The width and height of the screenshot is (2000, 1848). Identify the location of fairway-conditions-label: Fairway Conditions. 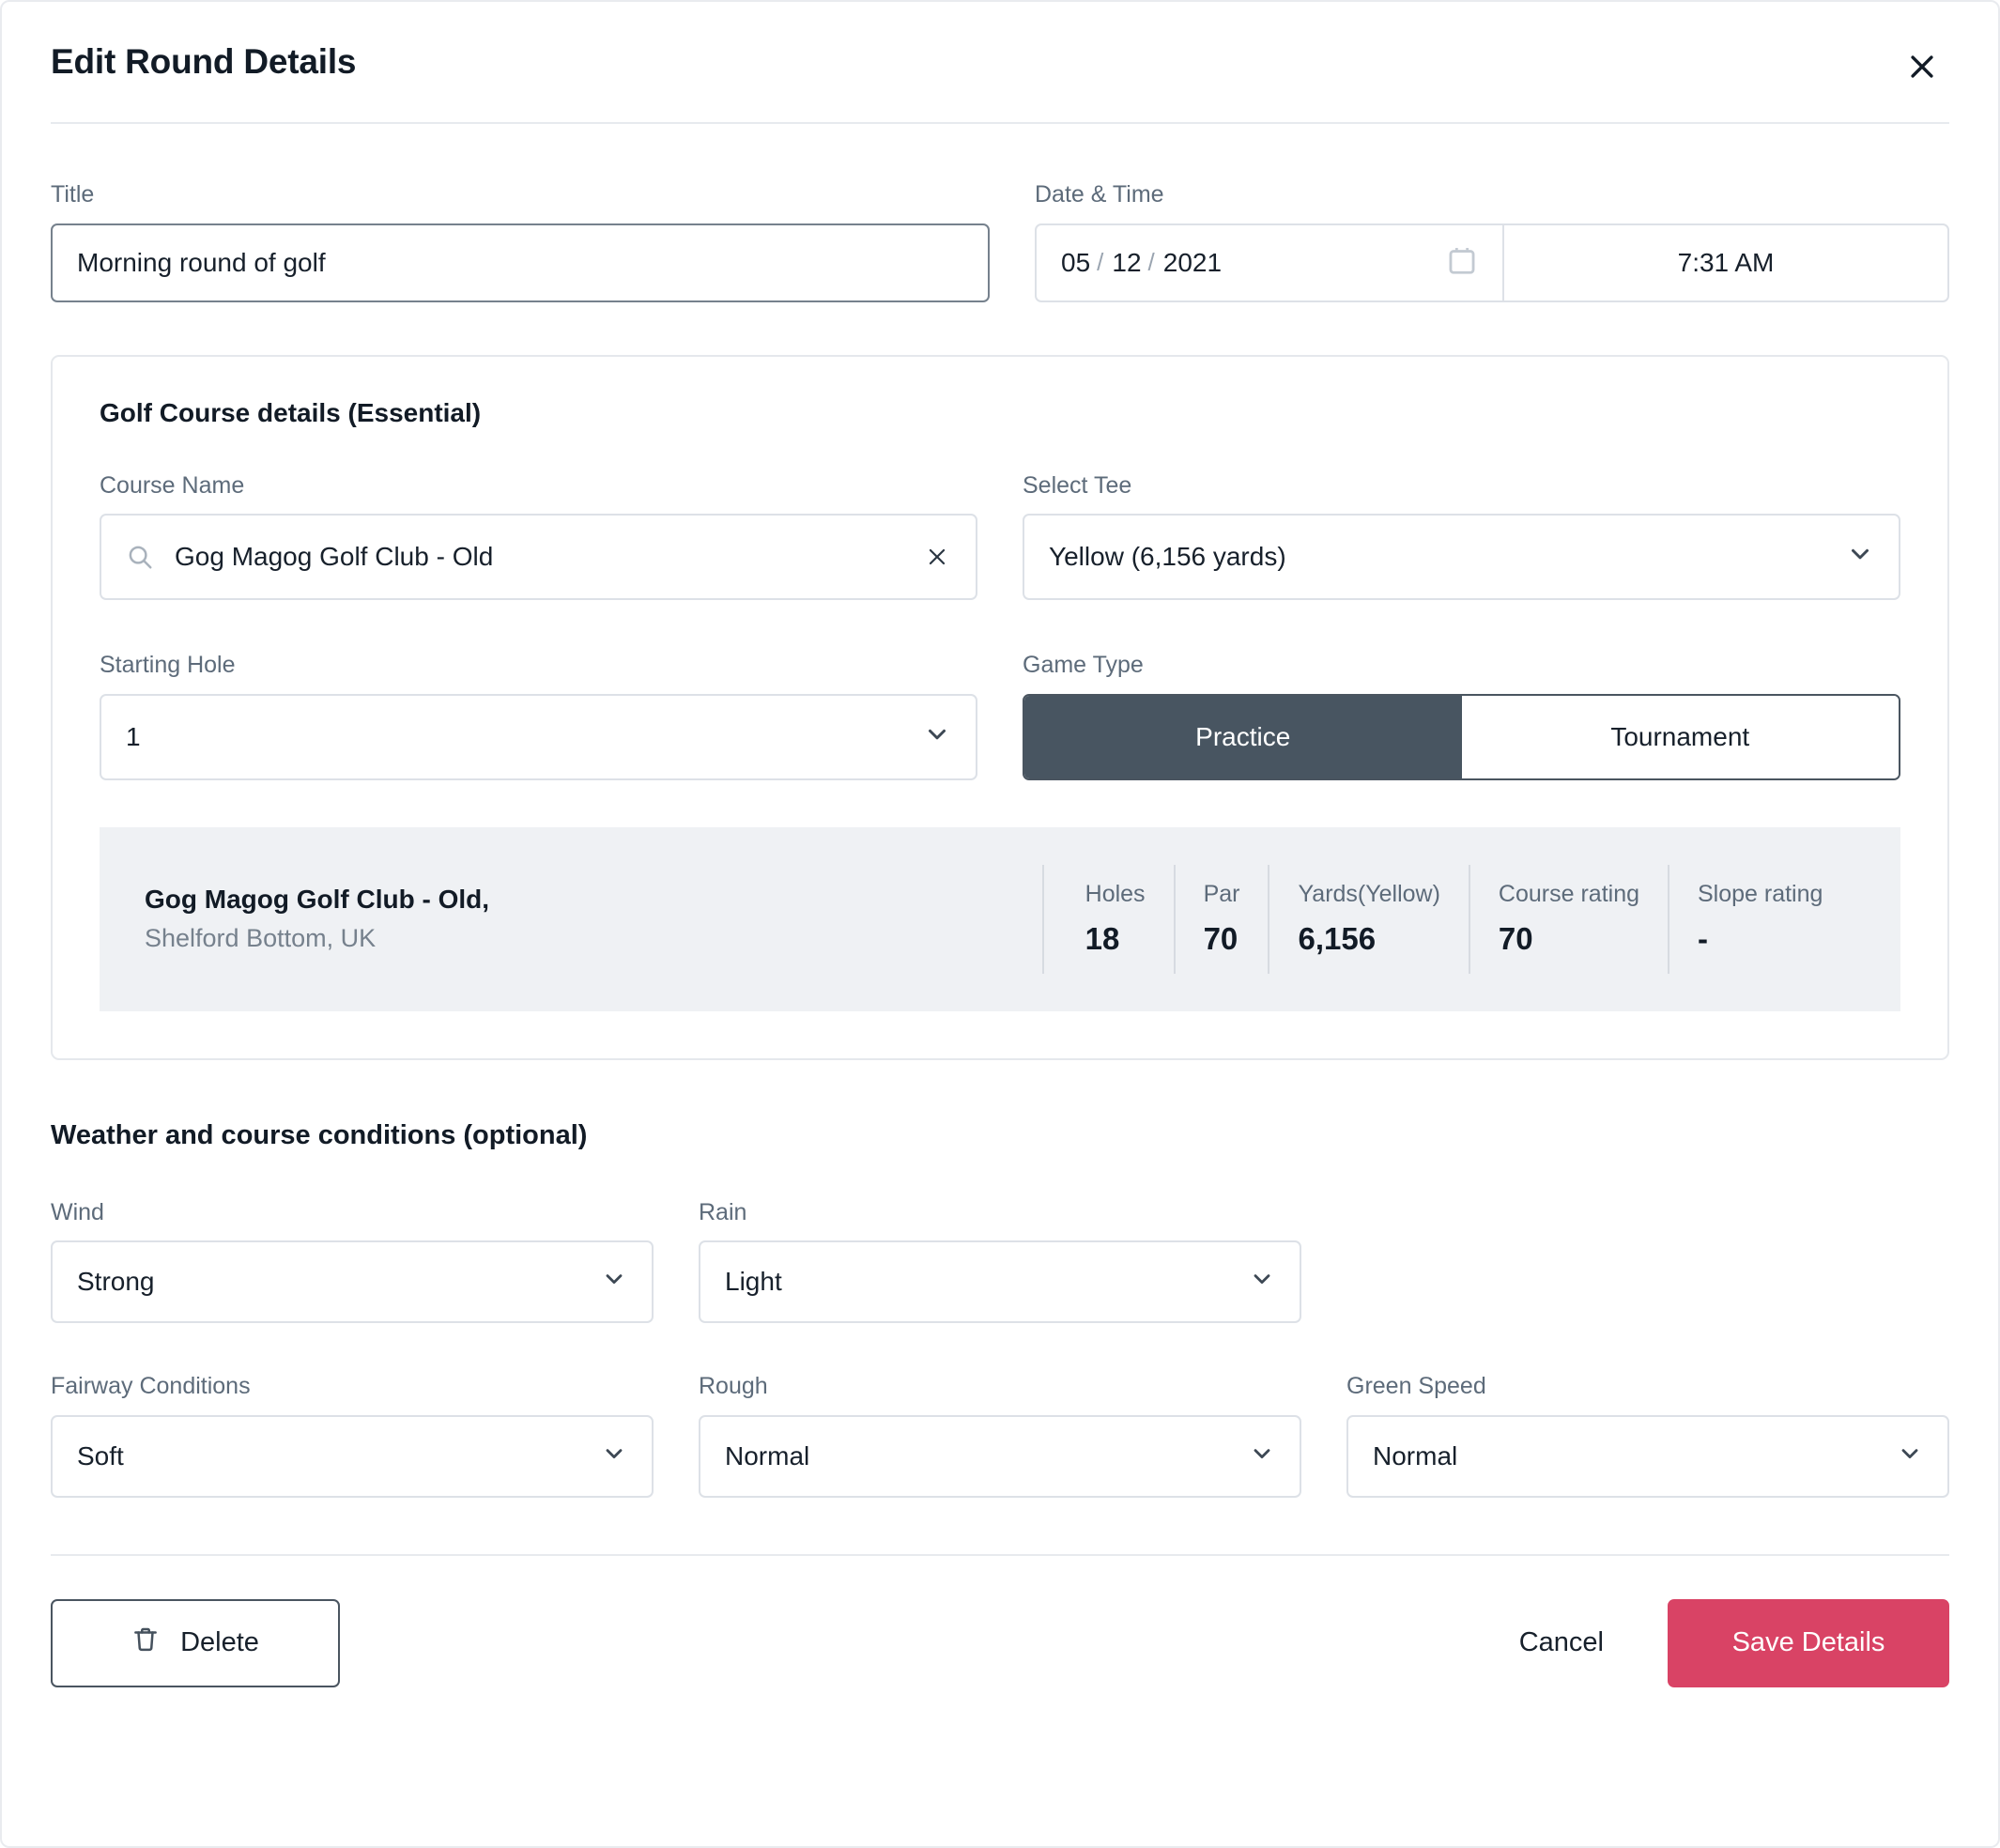
(151, 1386).